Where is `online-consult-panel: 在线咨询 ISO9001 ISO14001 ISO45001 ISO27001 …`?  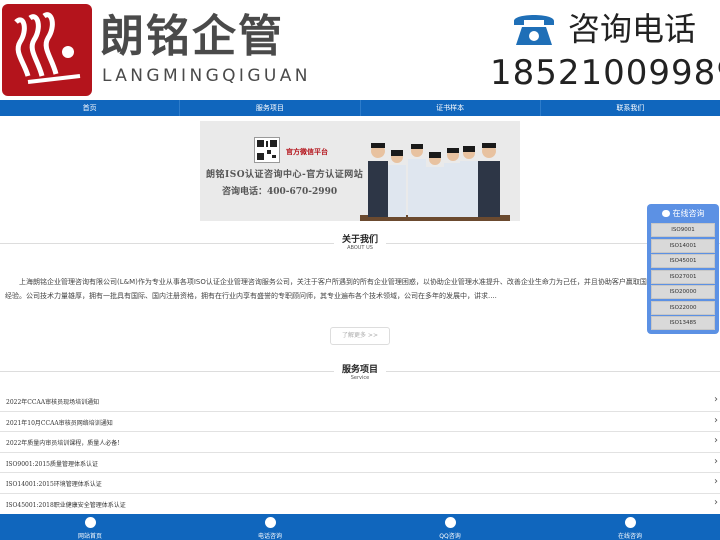
online-consult-panel: 在线咨询 ISO9001 ISO14001 ISO45001 ISO27001 … is located at coordinates (683, 269).